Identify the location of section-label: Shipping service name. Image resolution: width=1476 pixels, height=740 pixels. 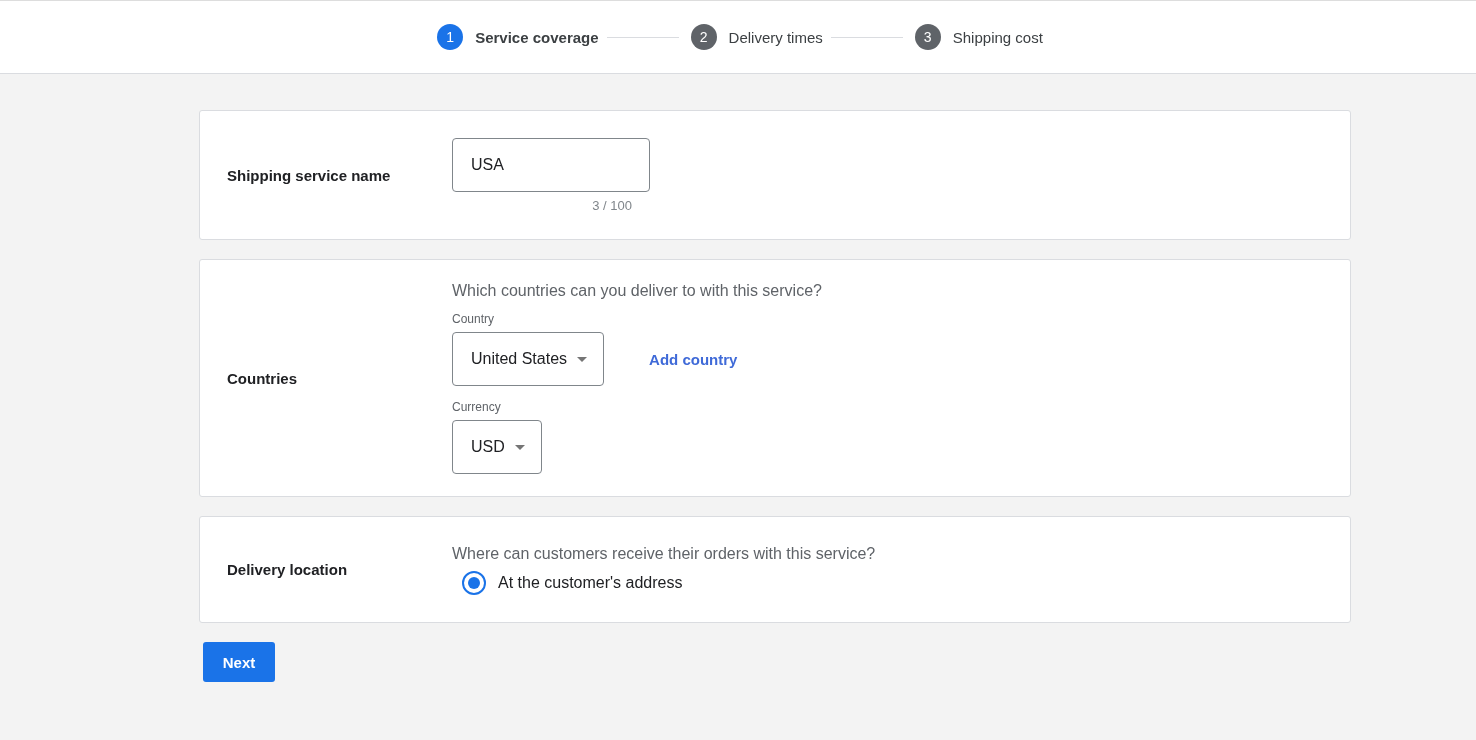
(309, 175).